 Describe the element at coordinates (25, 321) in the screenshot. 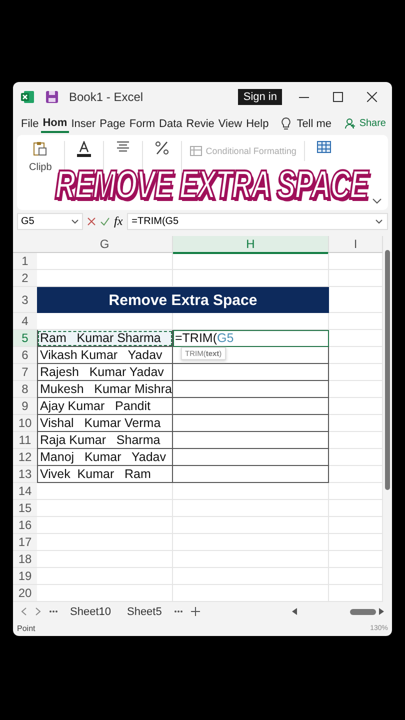

I see `row-header: 4` at that location.